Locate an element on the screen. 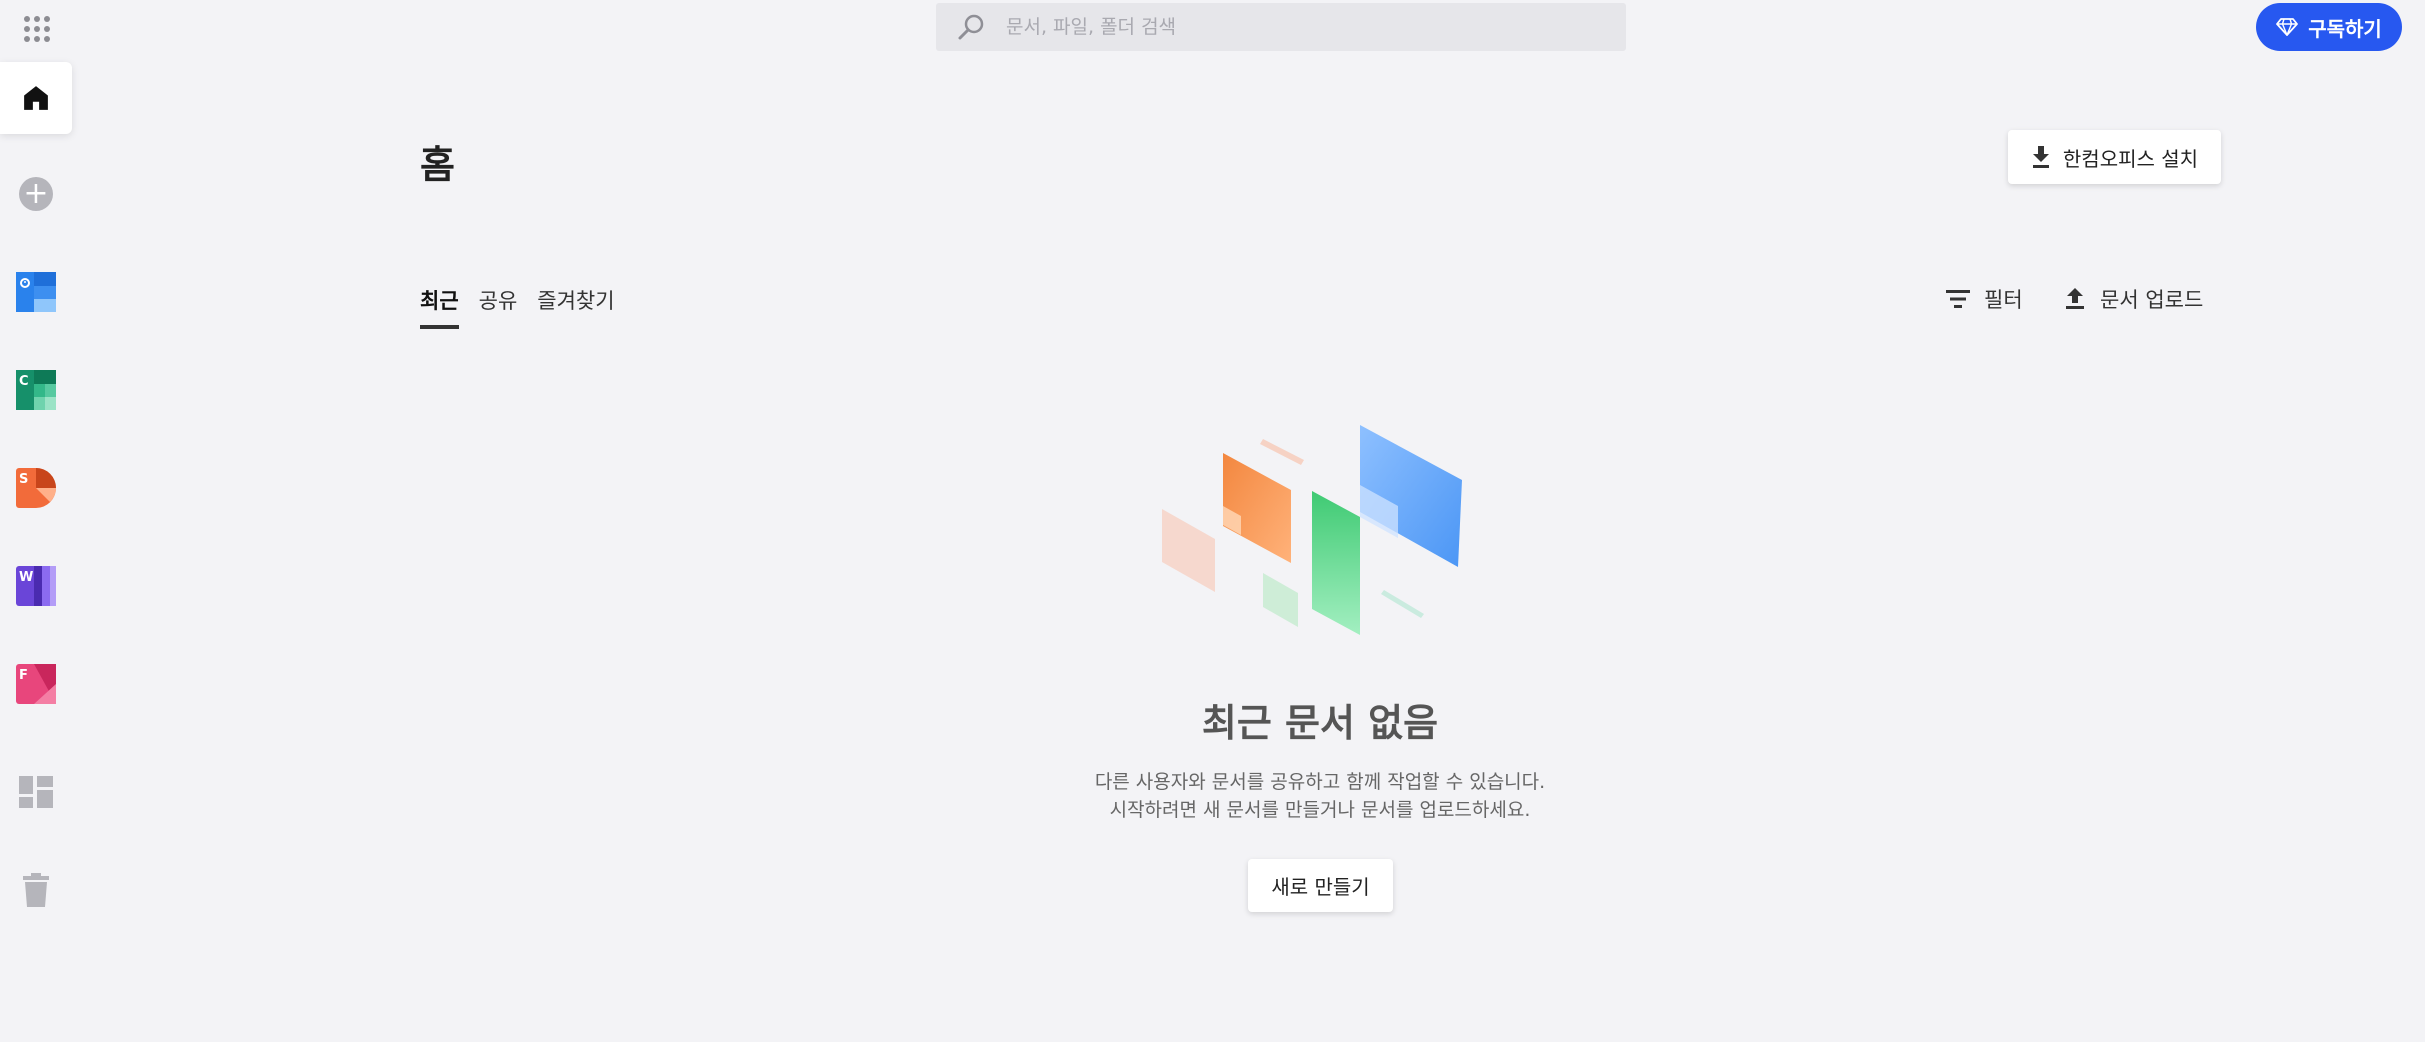  search-input is located at coordinates (1316, 27).